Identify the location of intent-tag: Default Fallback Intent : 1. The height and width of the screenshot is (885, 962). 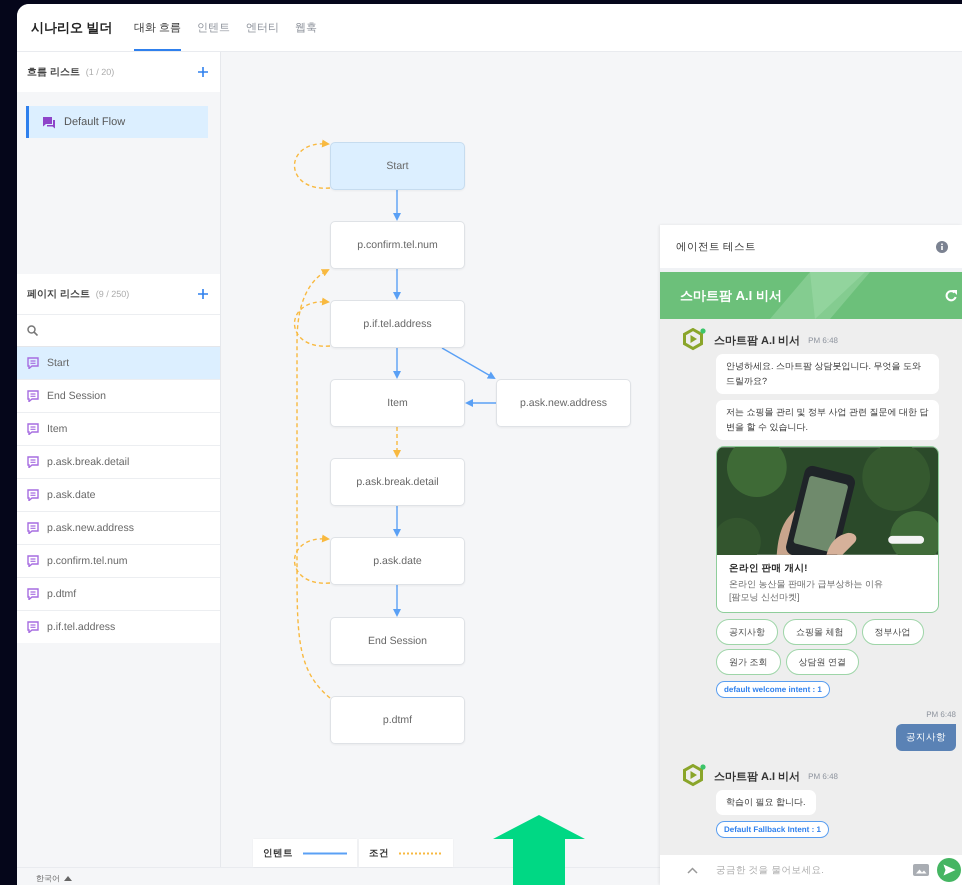
(772, 829).